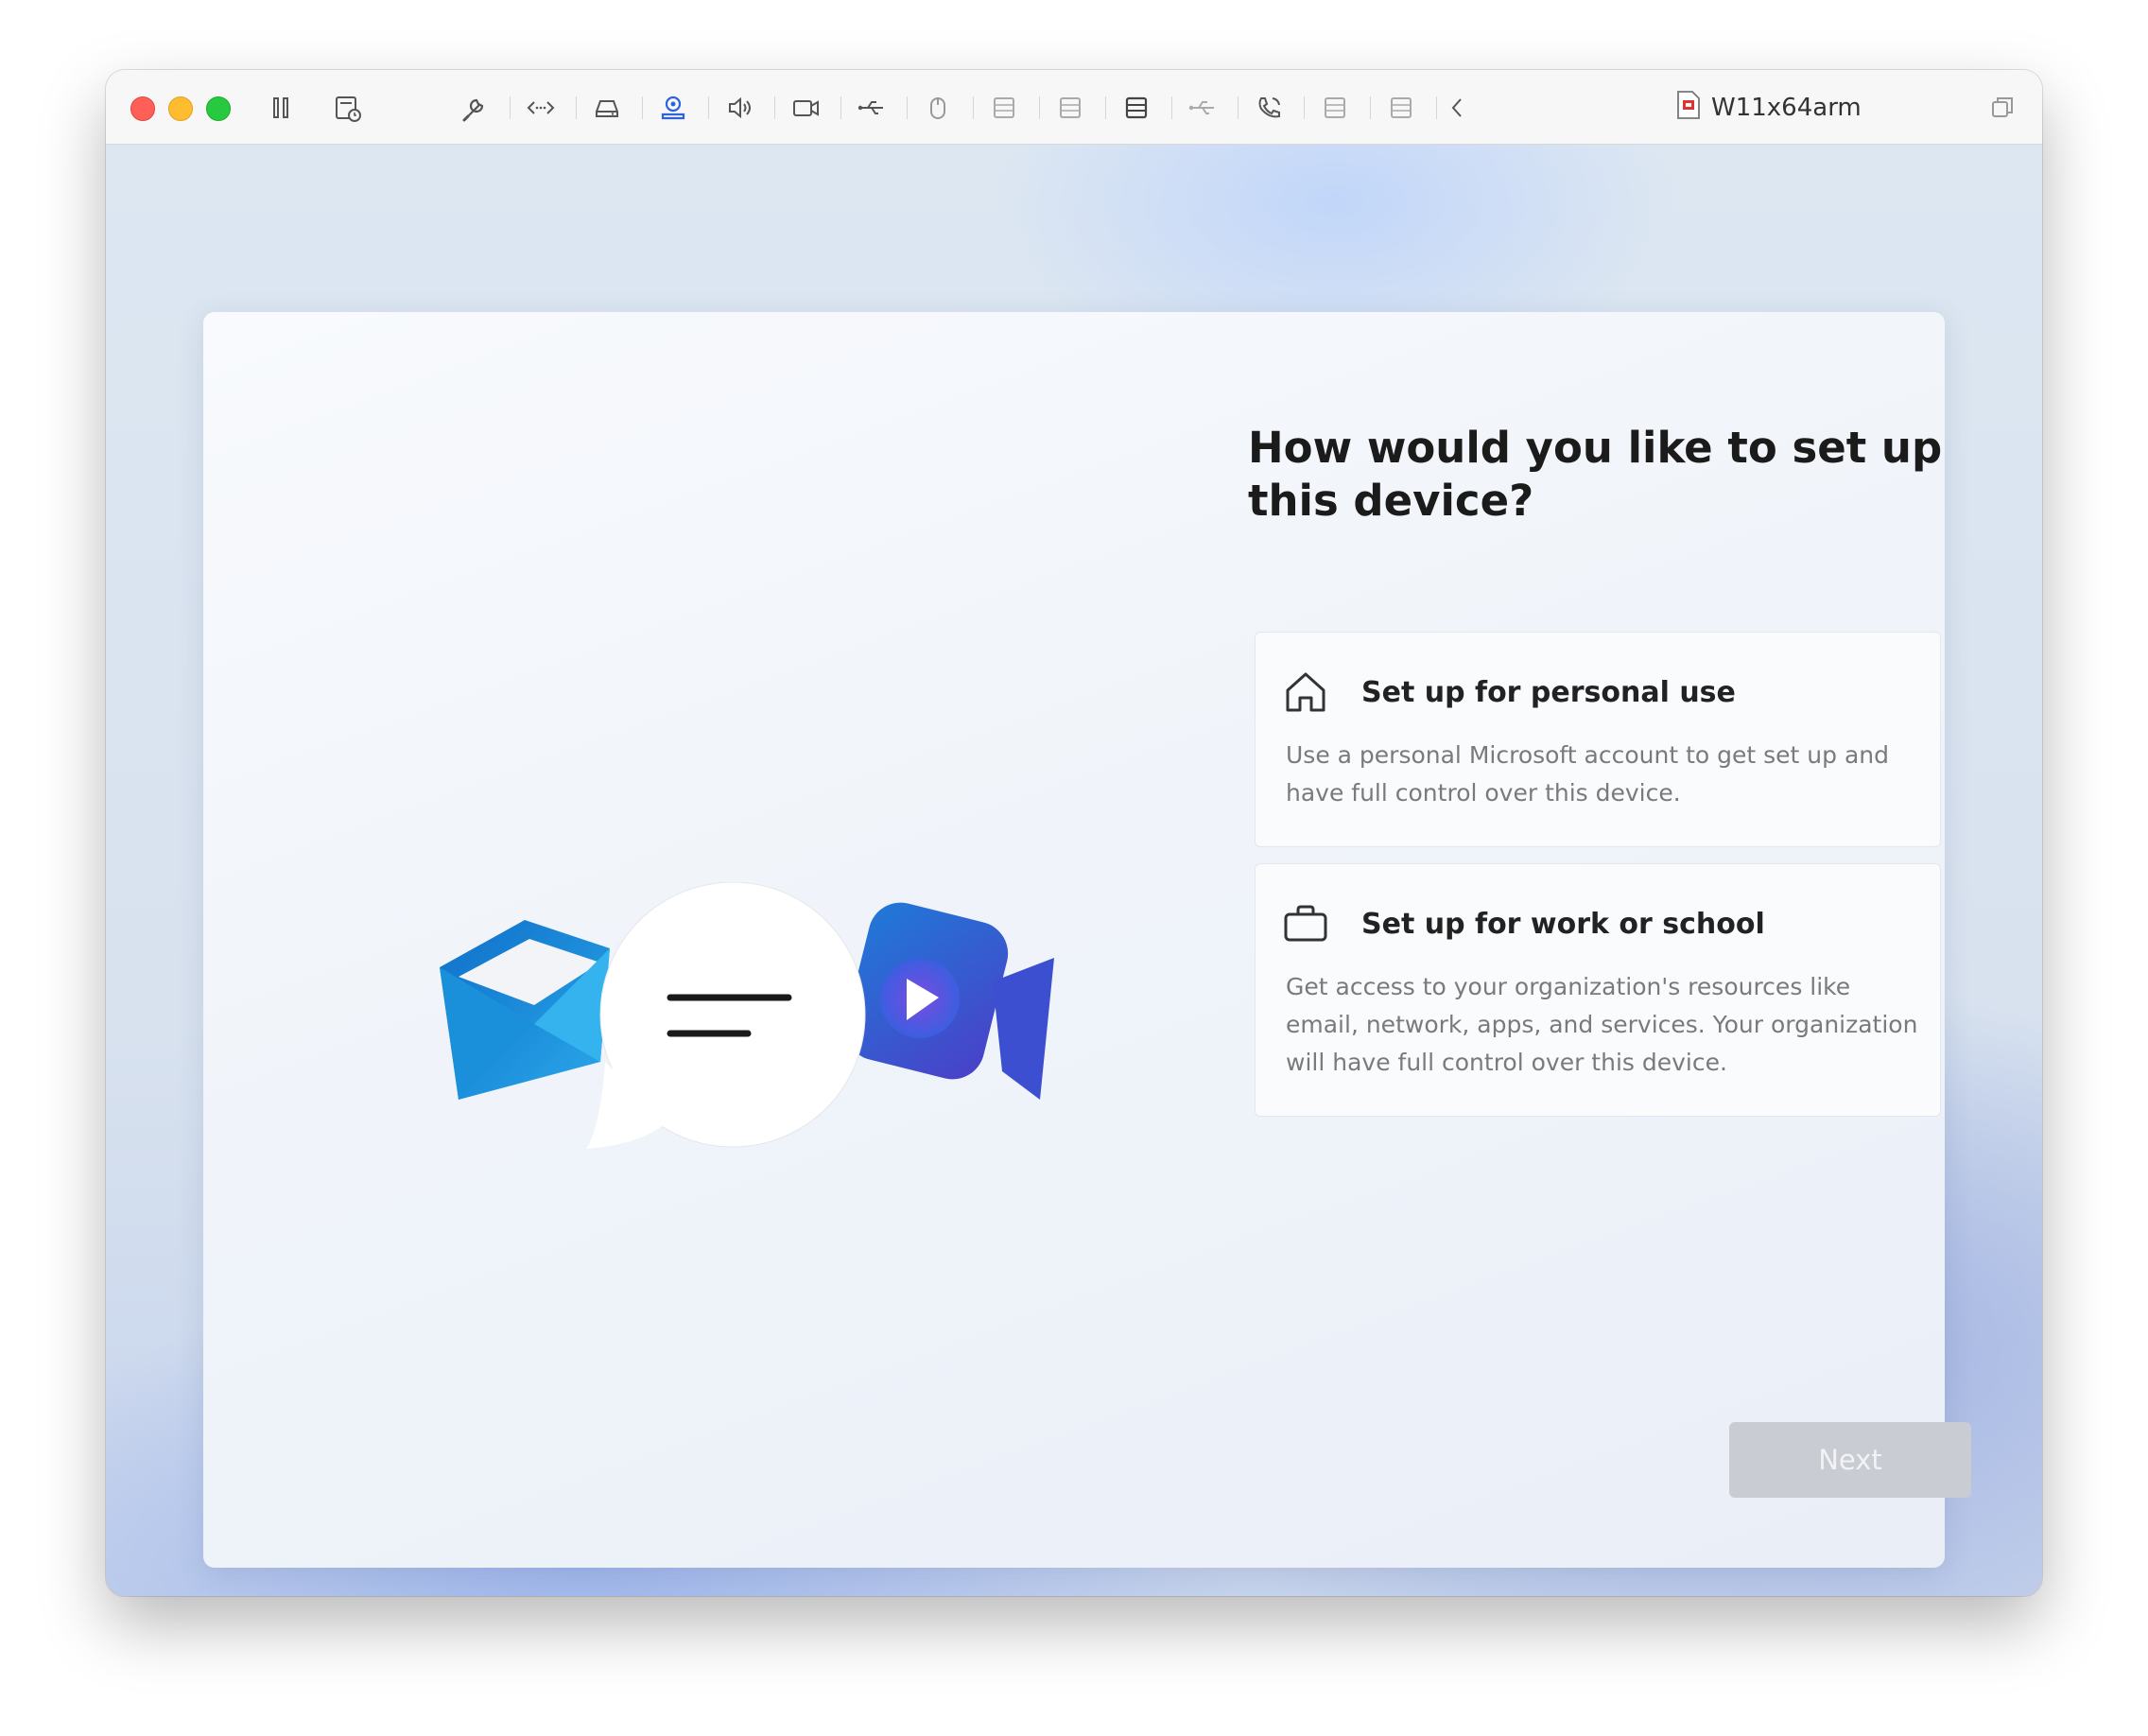 The image size is (2148, 1736). What do you see at coordinates (805, 108) in the screenshot?
I see `video-icon` at bounding box center [805, 108].